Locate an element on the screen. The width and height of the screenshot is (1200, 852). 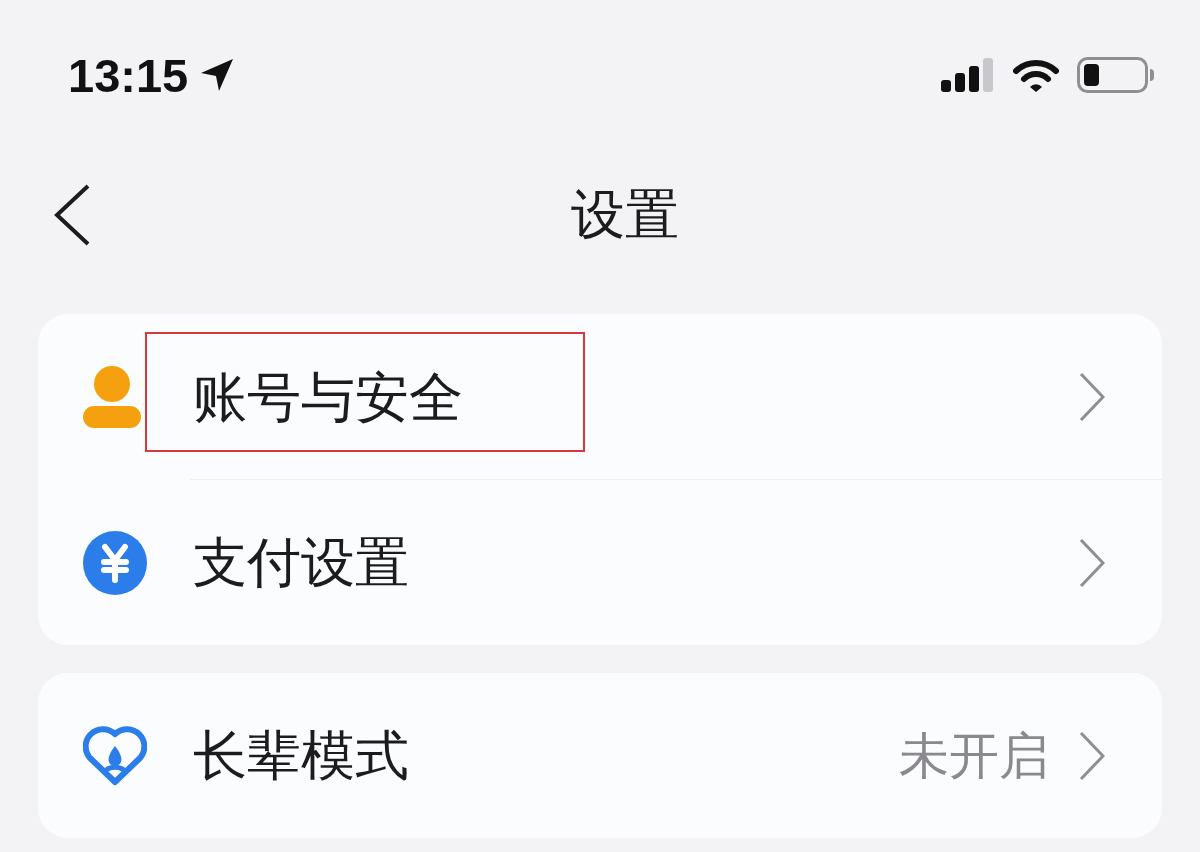
yen-coin-icon is located at coordinates (115, 562).